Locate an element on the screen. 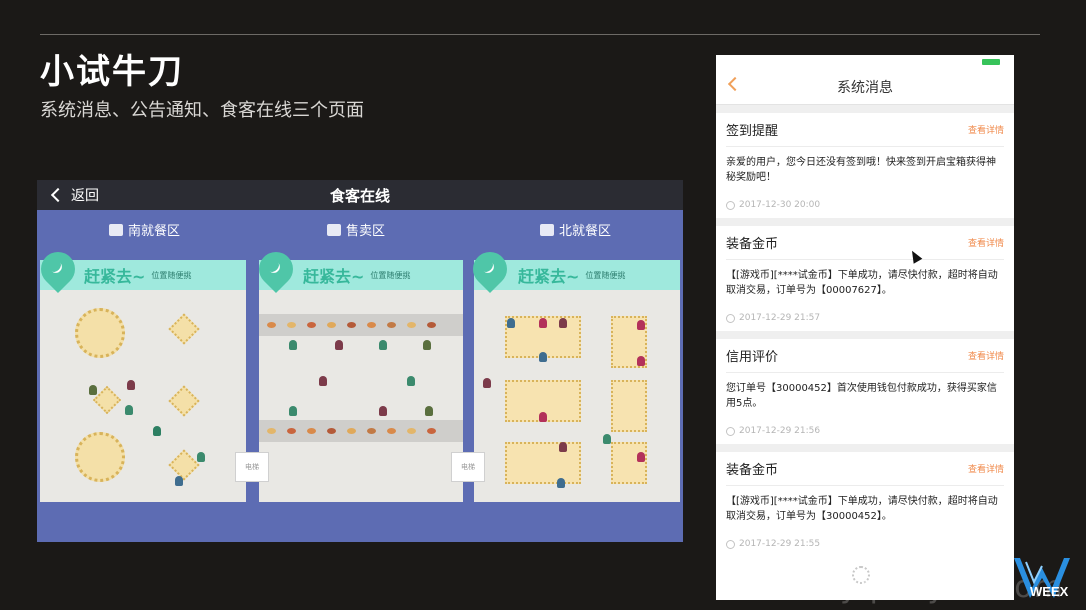 Image resolution: width=1086 pixels, height=610 pixels. status-bar is located at coordinates (865, 62).